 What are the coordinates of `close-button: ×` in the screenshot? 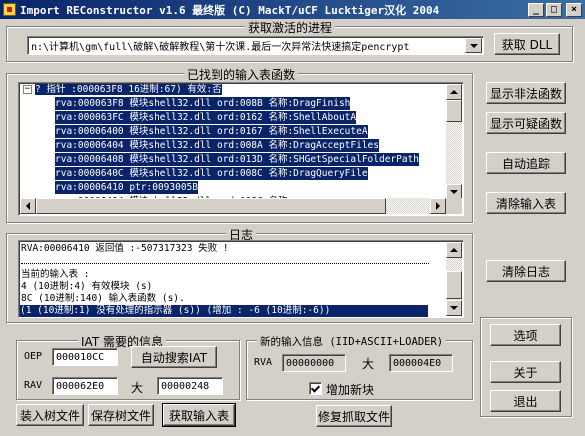 It's located at (574, 9).